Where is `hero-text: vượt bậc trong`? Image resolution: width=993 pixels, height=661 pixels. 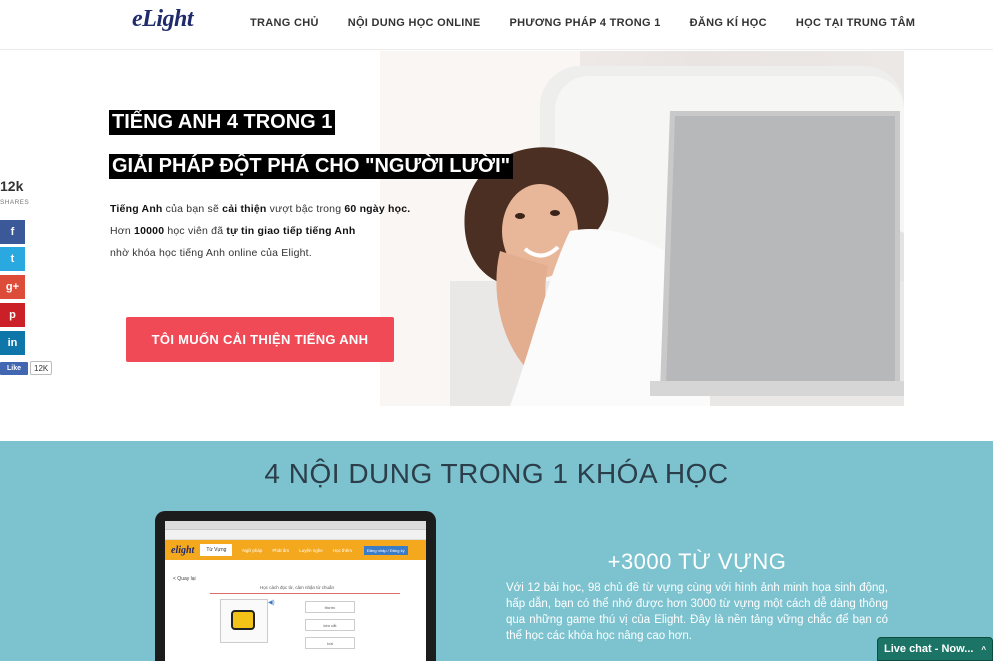
hero-text: vượt bậc trong is located at coordinates (305, 209).